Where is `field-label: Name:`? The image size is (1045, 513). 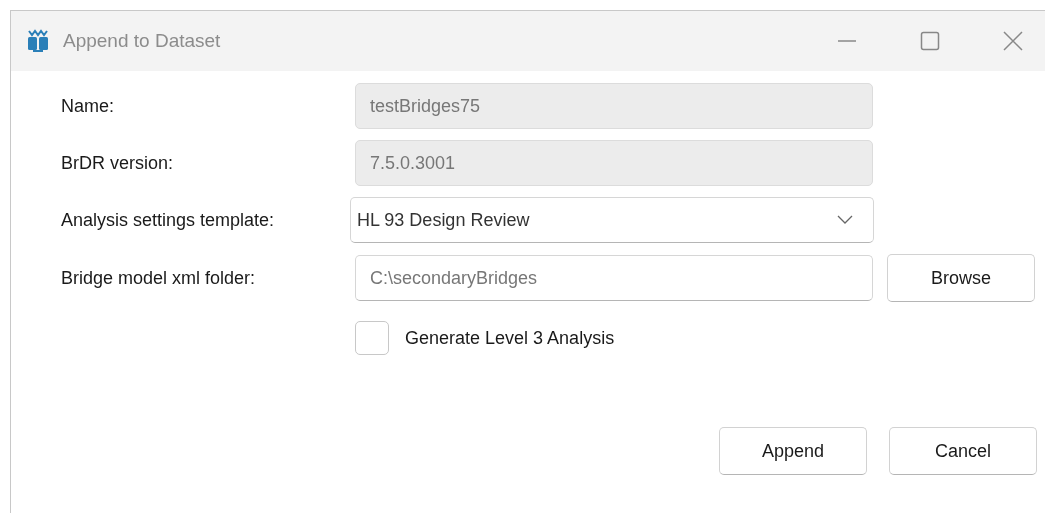 field-label: Name: is located at coordinates (88, 106).